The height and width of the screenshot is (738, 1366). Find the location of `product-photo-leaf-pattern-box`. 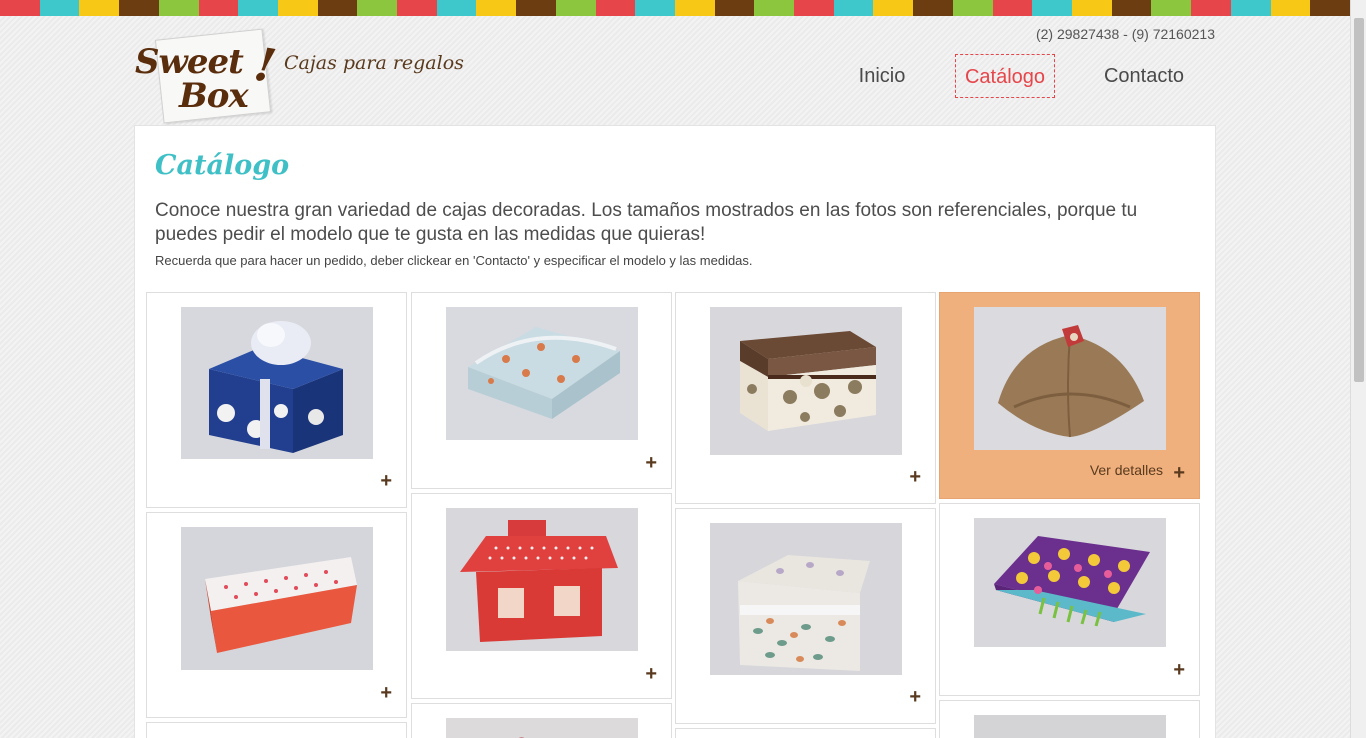

product-photo-leaf-pattern-box is located at coordinates (806, 599).